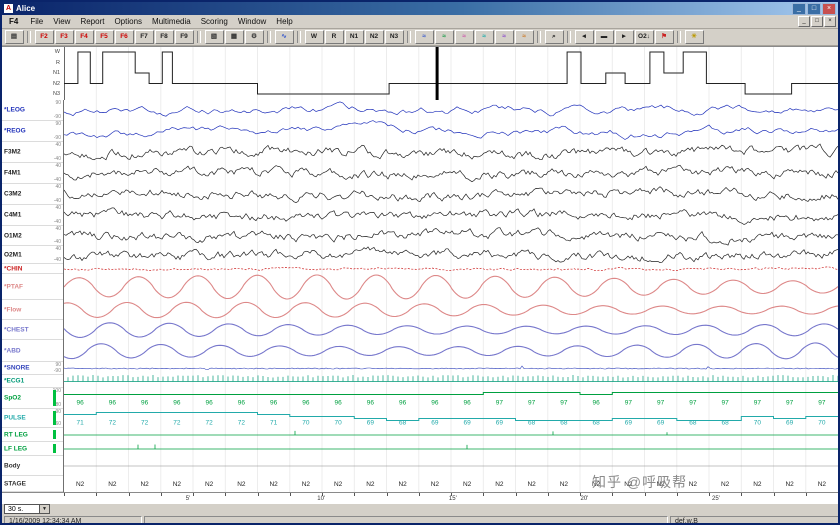 This screenshot has height=525, width=840. What do you see at coordinates (314, 37) in the screenshot?
I see `toolbar-button-w: W` at bounding box center [314, 37].